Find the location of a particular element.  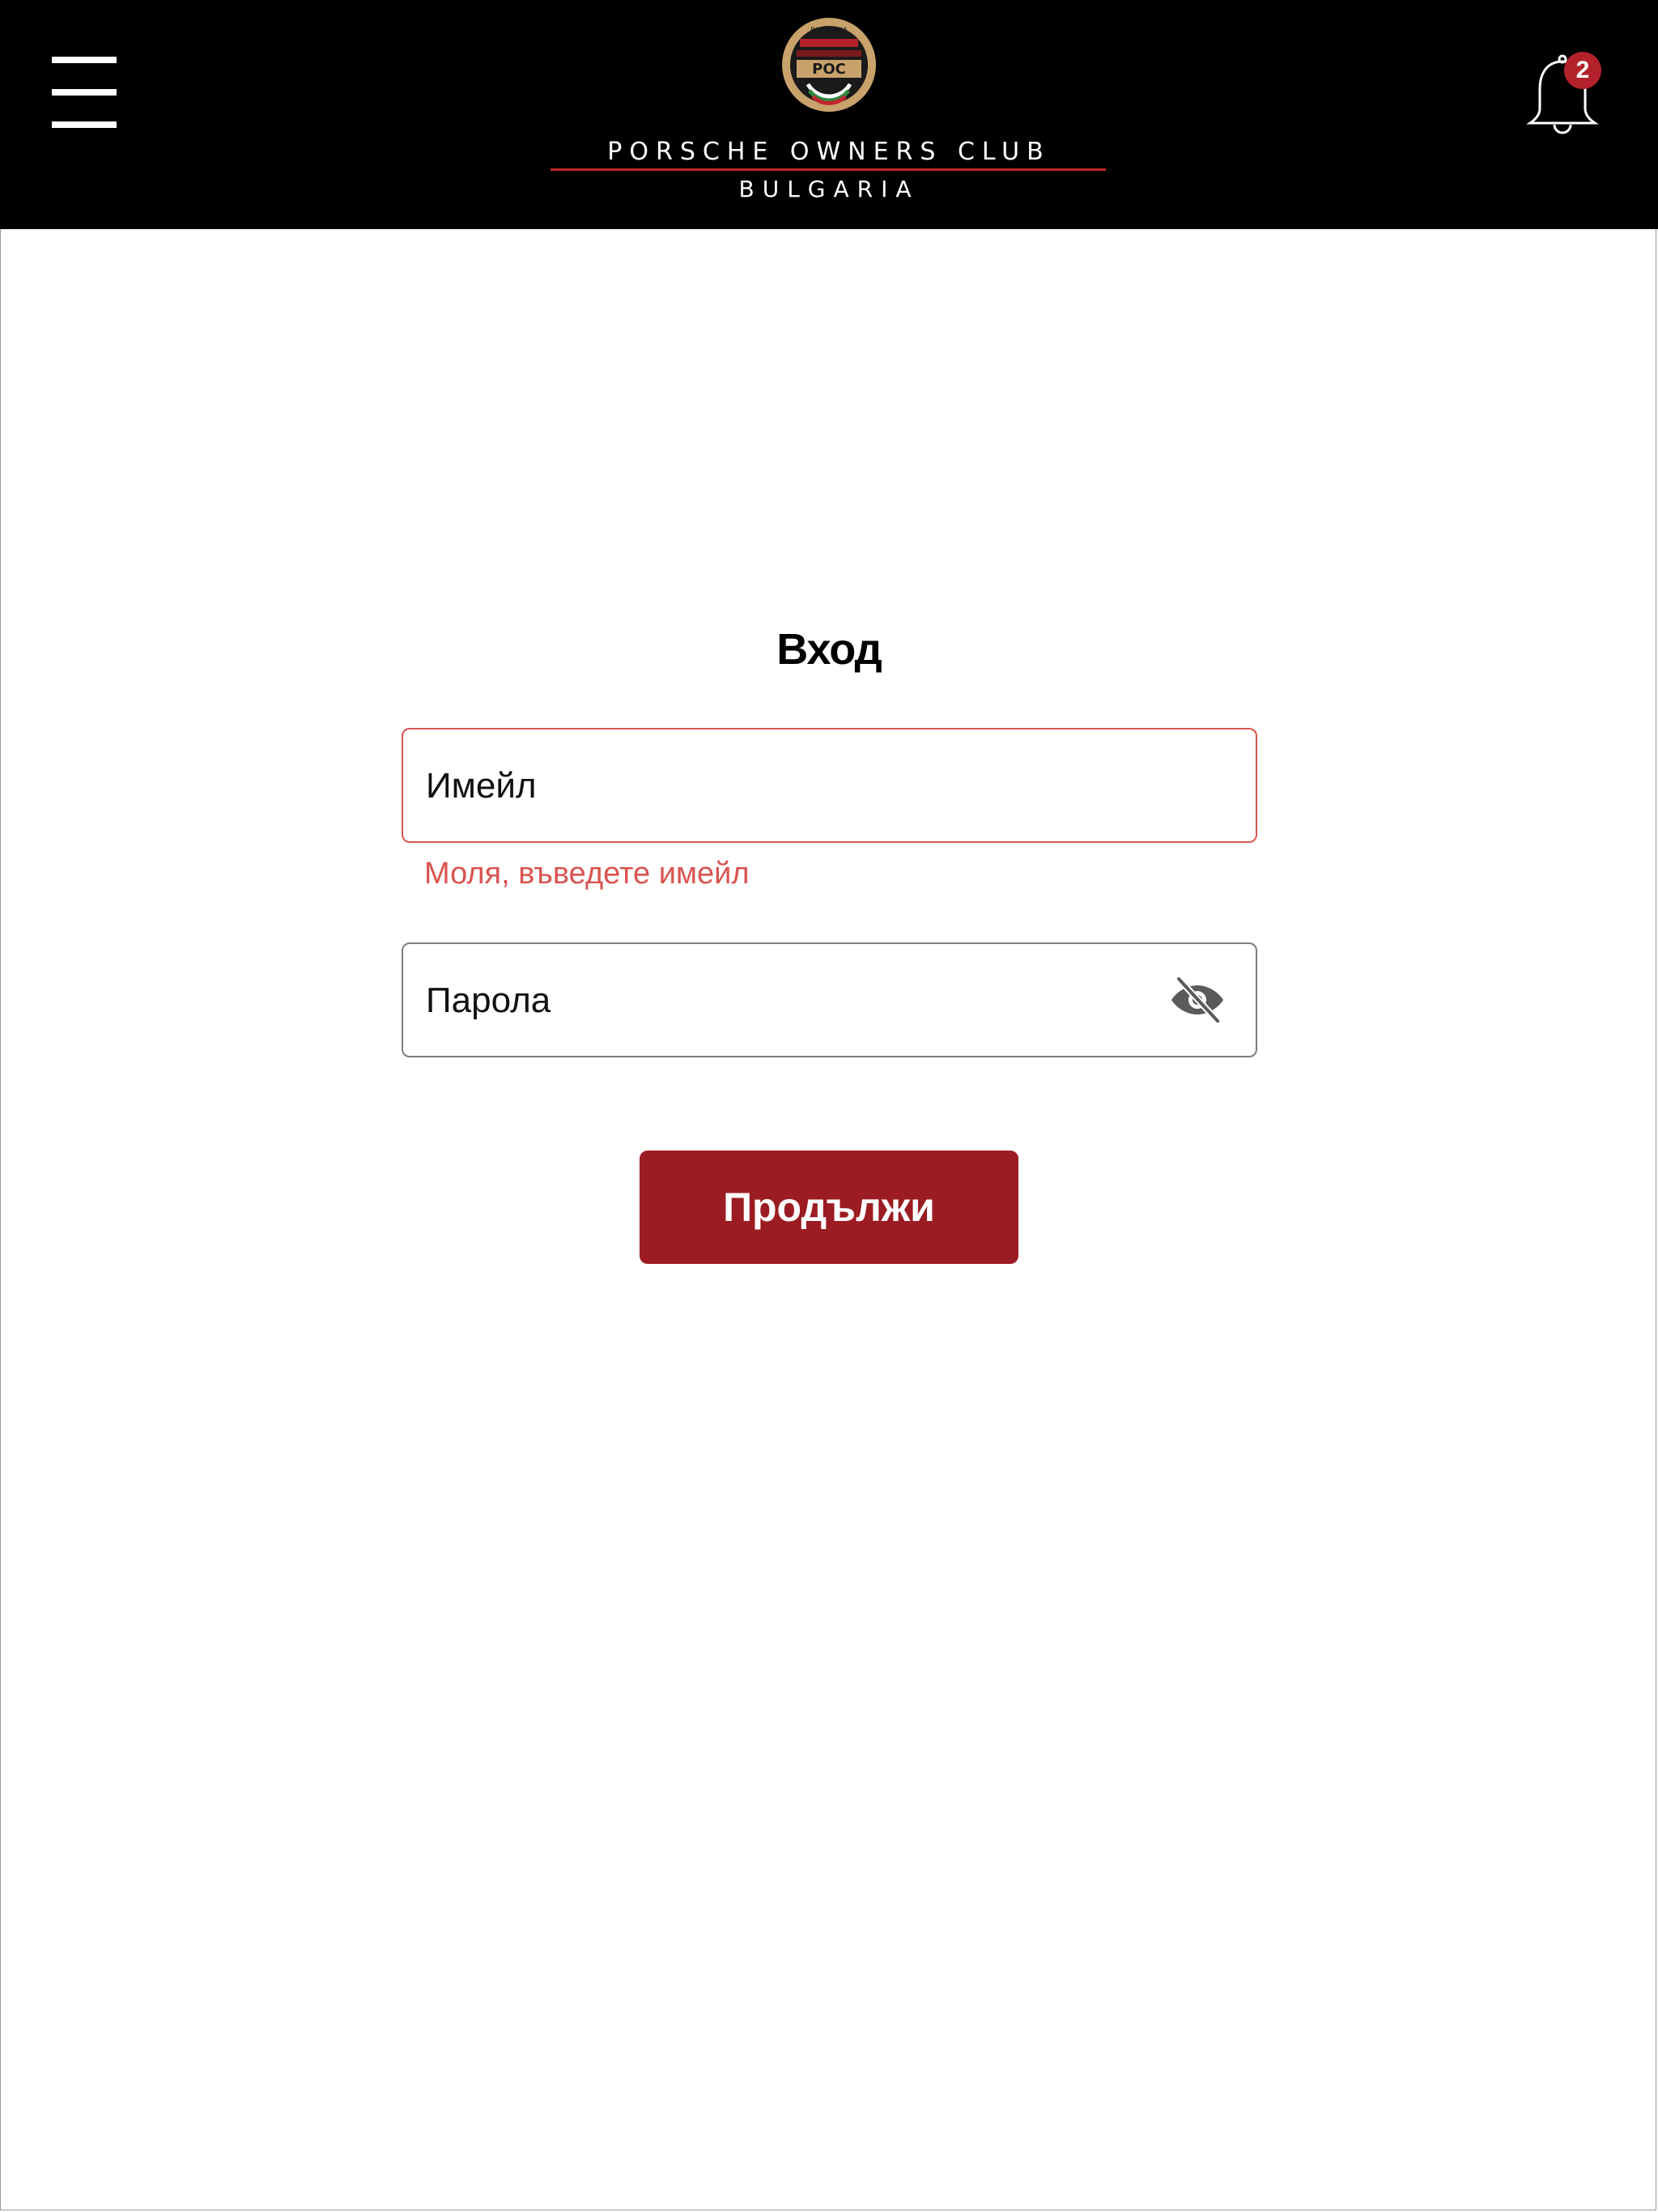

continue-button: Продължи is located at coordinates (829, 1207).